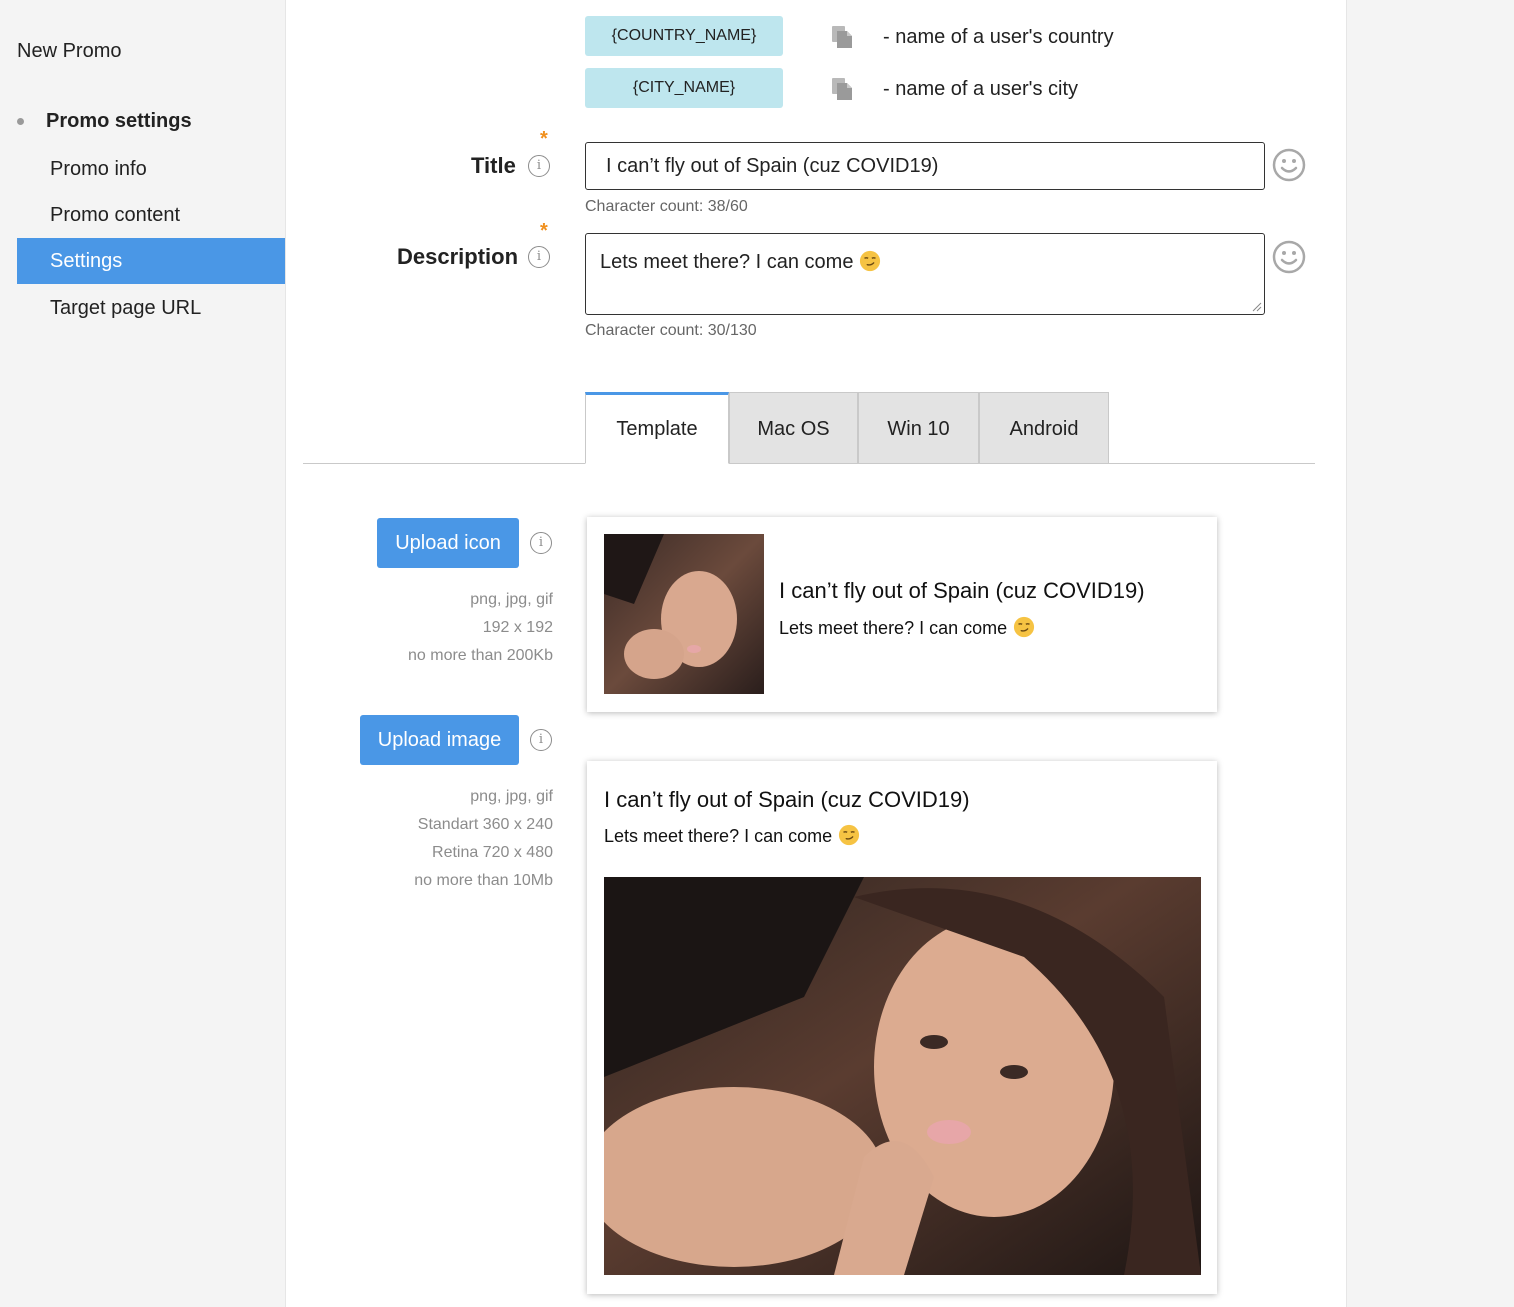 The width and height of the screenshot is (1514, 1307). What do you see at coordinates (485, 824) in the screenshot?
I see `upload-image-hint-standard: Standart 360 x 240` at bounding box center [485, 824].